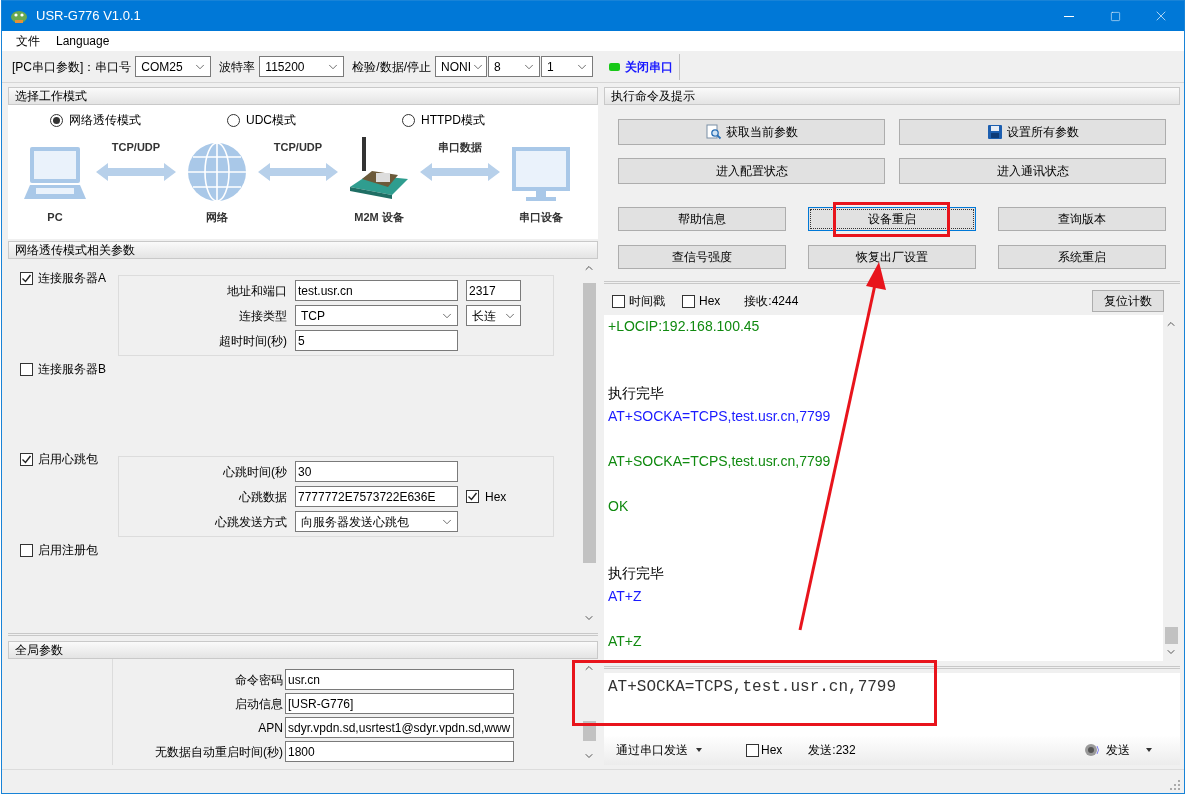  I want to click on command-button: 设备重启, so click(892, 219).